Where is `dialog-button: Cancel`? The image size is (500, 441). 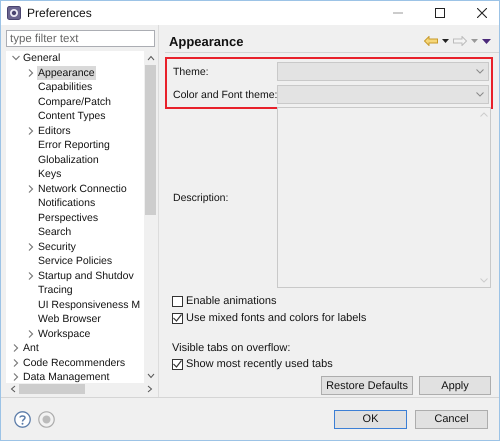
dialog-button: Cancel is located at coordinates (451, 419).